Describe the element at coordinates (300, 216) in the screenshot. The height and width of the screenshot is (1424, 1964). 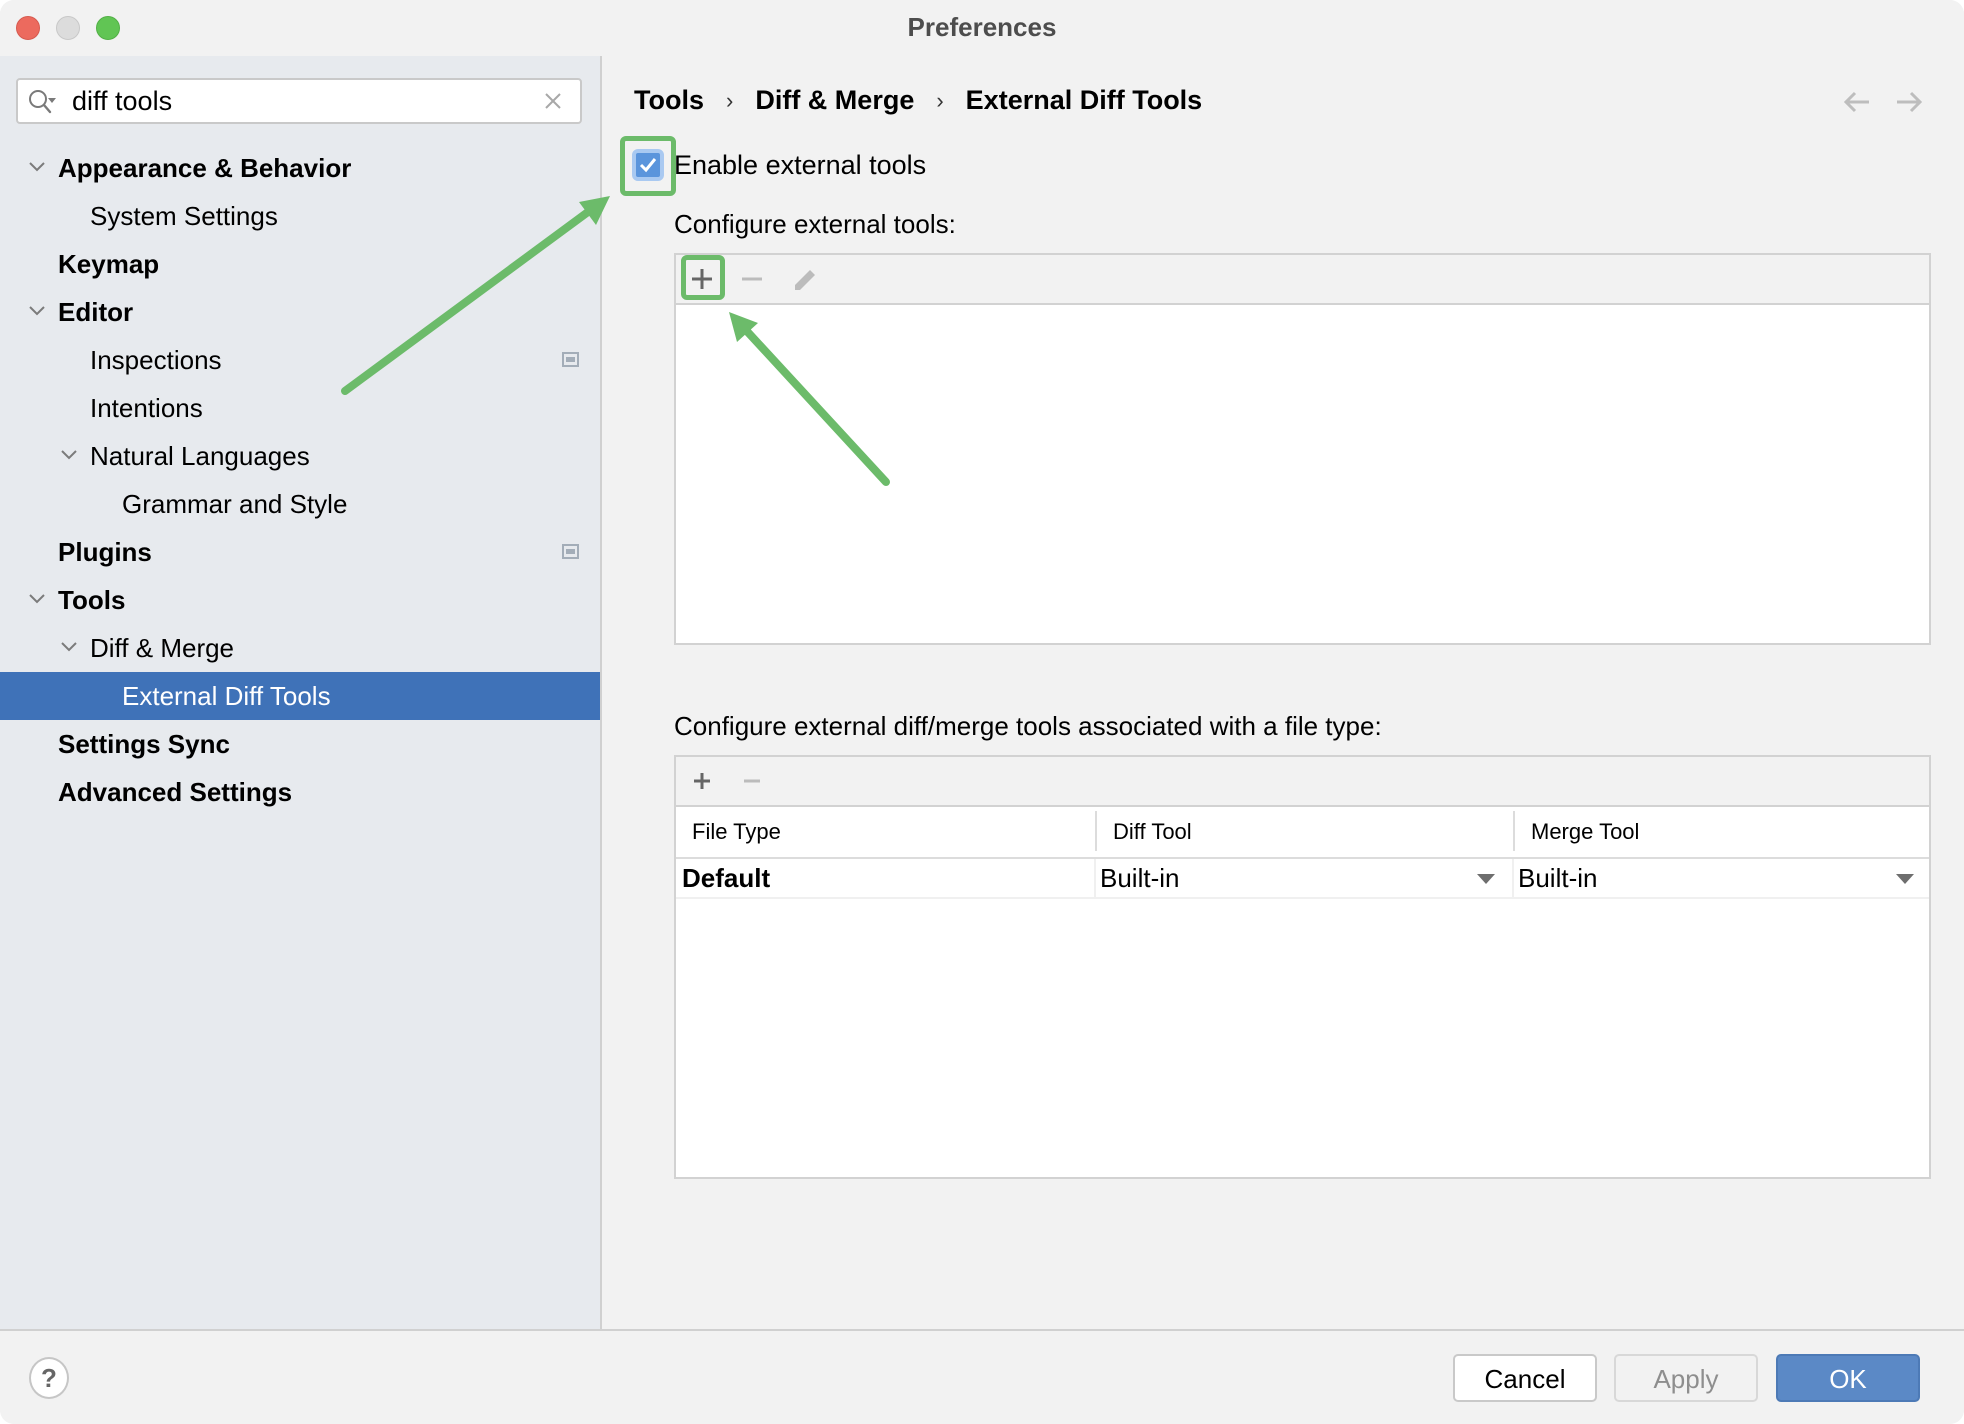
I see `sidebar-item-system-settings: System Settings` at that location.